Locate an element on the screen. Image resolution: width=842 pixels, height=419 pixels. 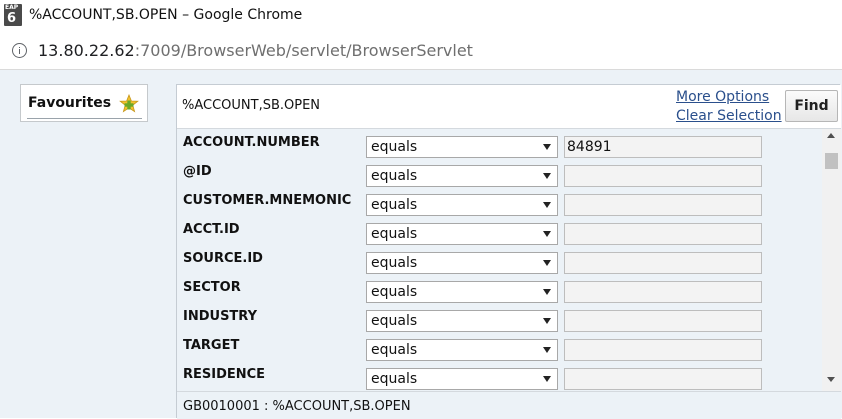
app-icon-bottom-text: 6 is located at coordinates (12, 18).